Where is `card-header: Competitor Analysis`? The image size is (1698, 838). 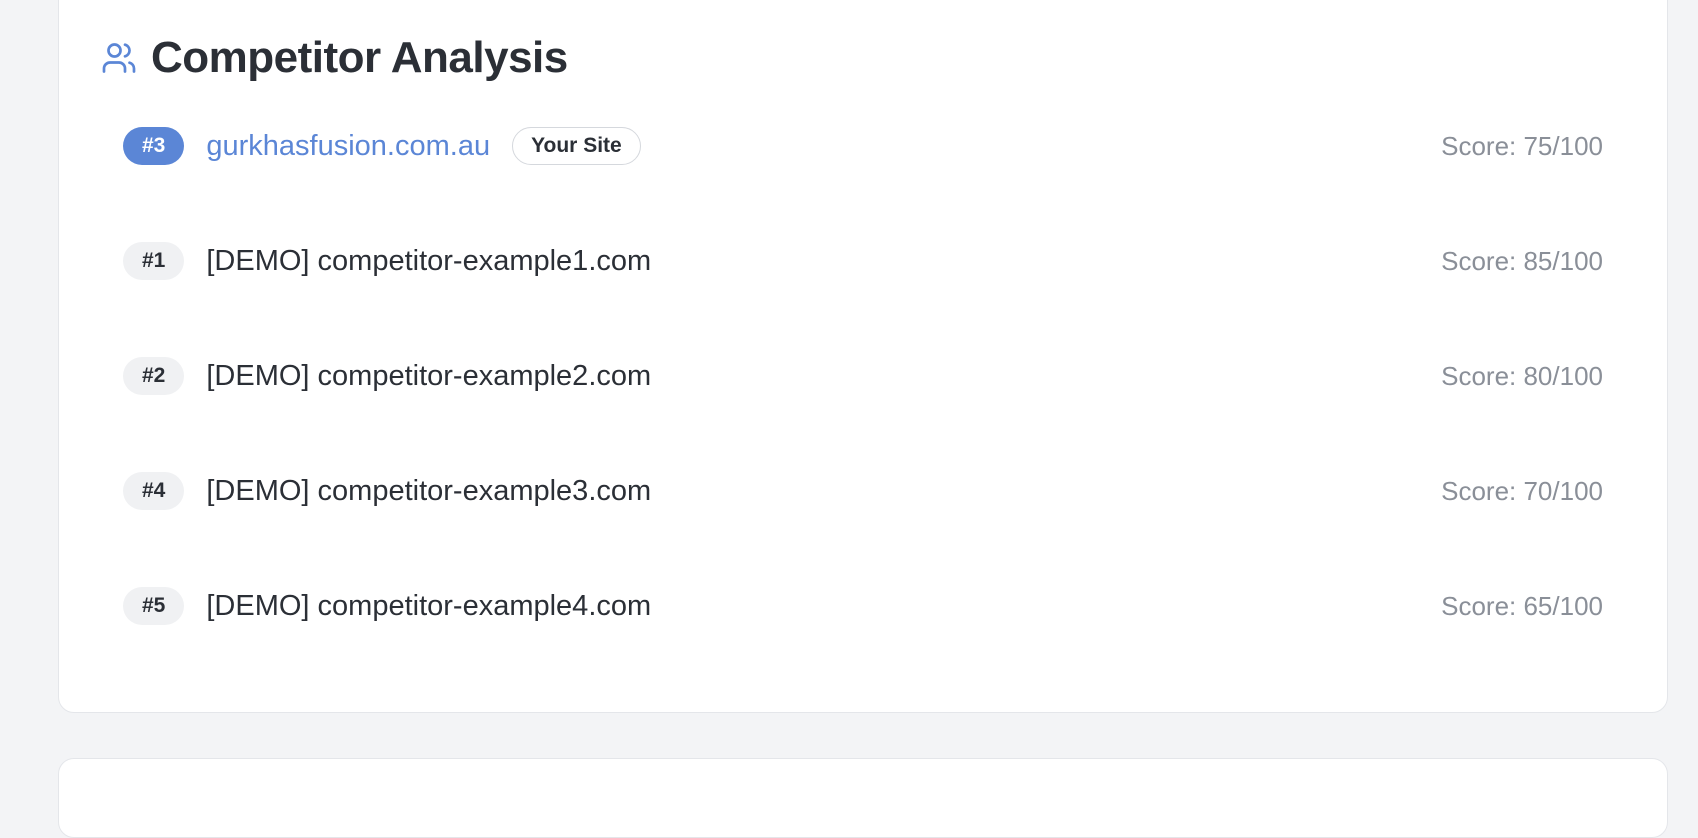 card-header: Competitor Analysis is located at coordinates (334, 58).